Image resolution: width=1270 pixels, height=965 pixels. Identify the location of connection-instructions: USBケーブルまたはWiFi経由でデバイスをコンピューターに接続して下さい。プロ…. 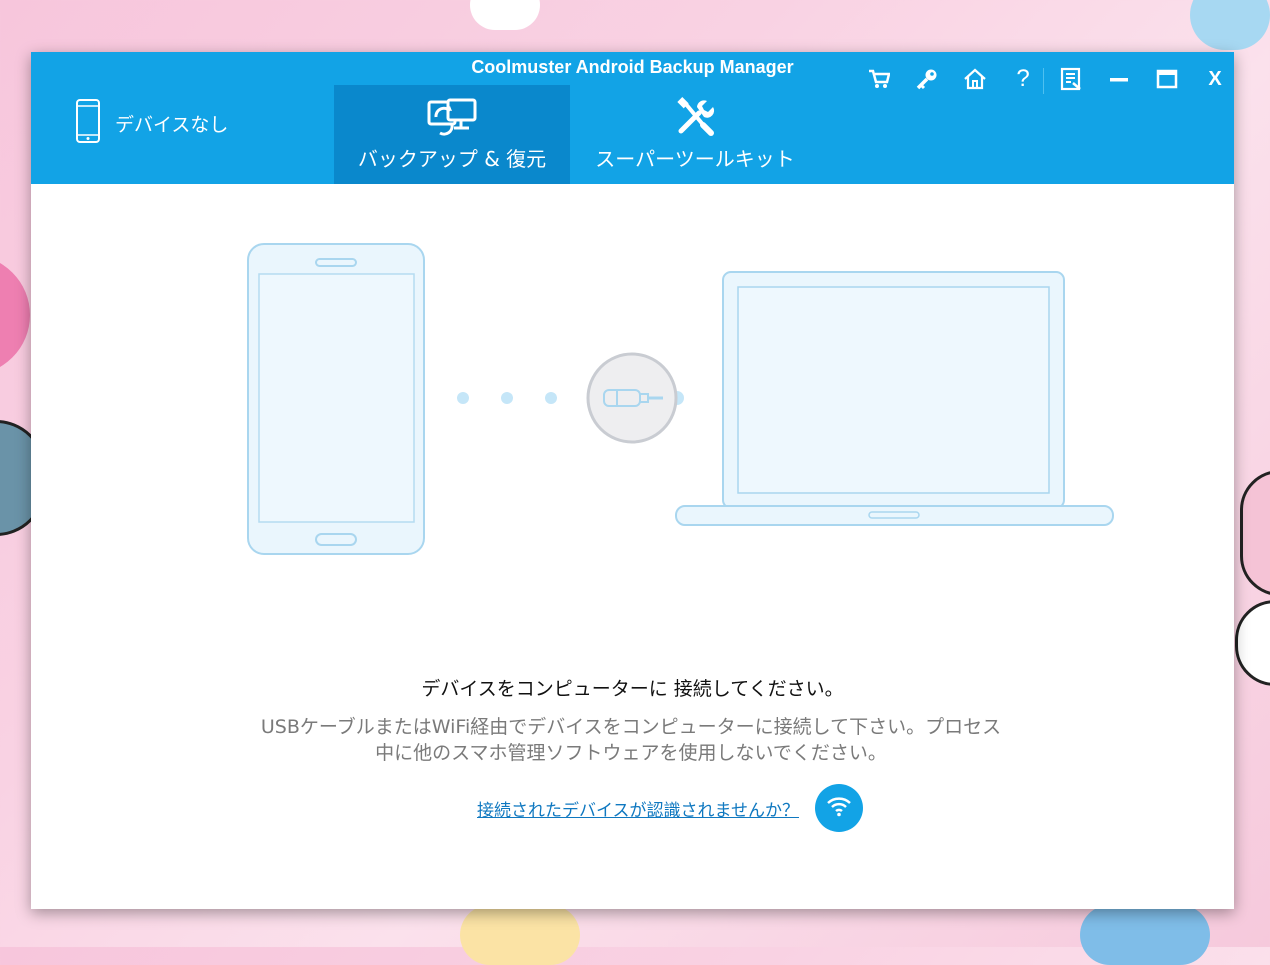
(631, 740).